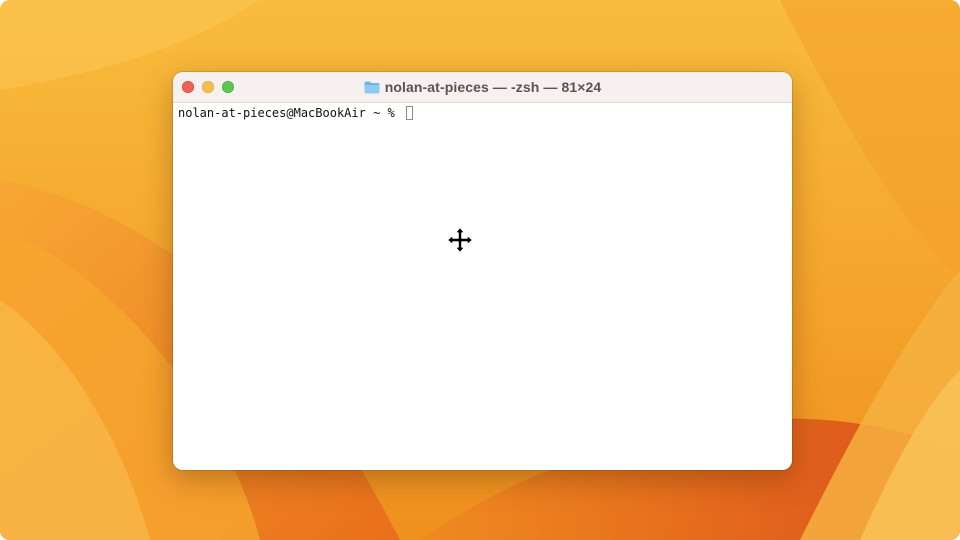 The image size is (960, 540). Describe the element at coordinates (493, 87) in the screenshot. I see `window-title: nolan-at-pieces — -zsh — 81×24` at that location.